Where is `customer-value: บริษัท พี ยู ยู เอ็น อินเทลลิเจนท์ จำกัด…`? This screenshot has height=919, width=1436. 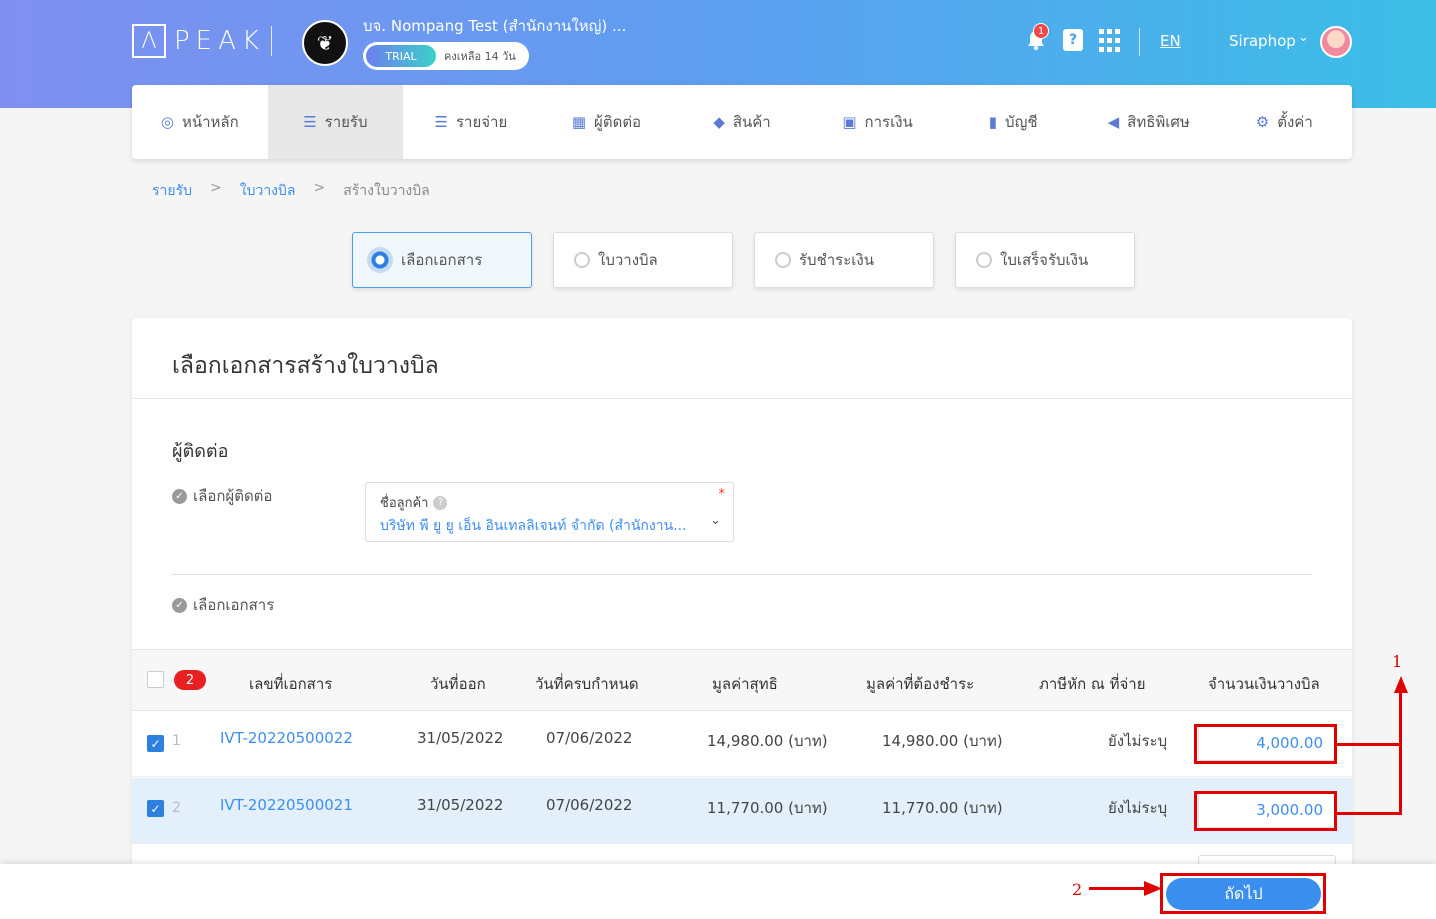
customer-value: บริษัท พี ยู ยู เอ็น อินเทลลิเจนท์ จำกัด… is located at coordinates (540, 526).